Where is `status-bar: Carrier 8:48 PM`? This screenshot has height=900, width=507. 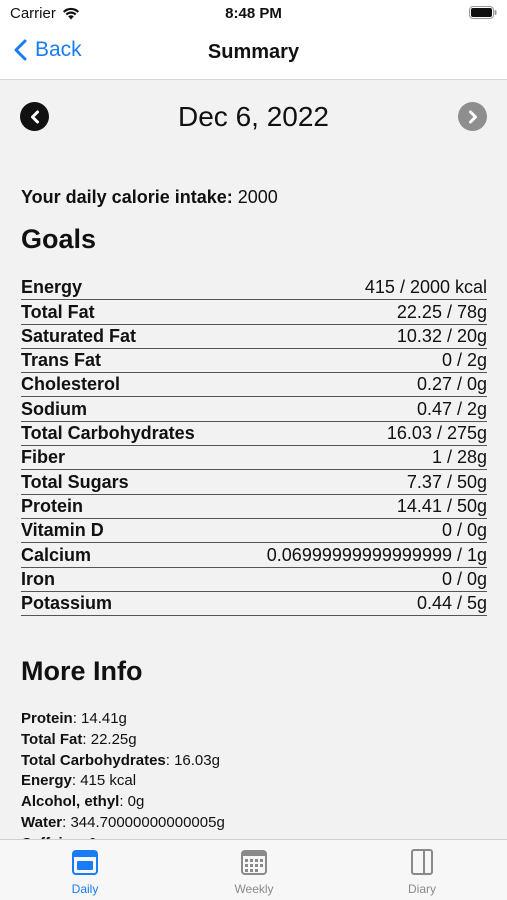 status-bar: Carrier 8:48 PM is located at coordinates (253, 14).